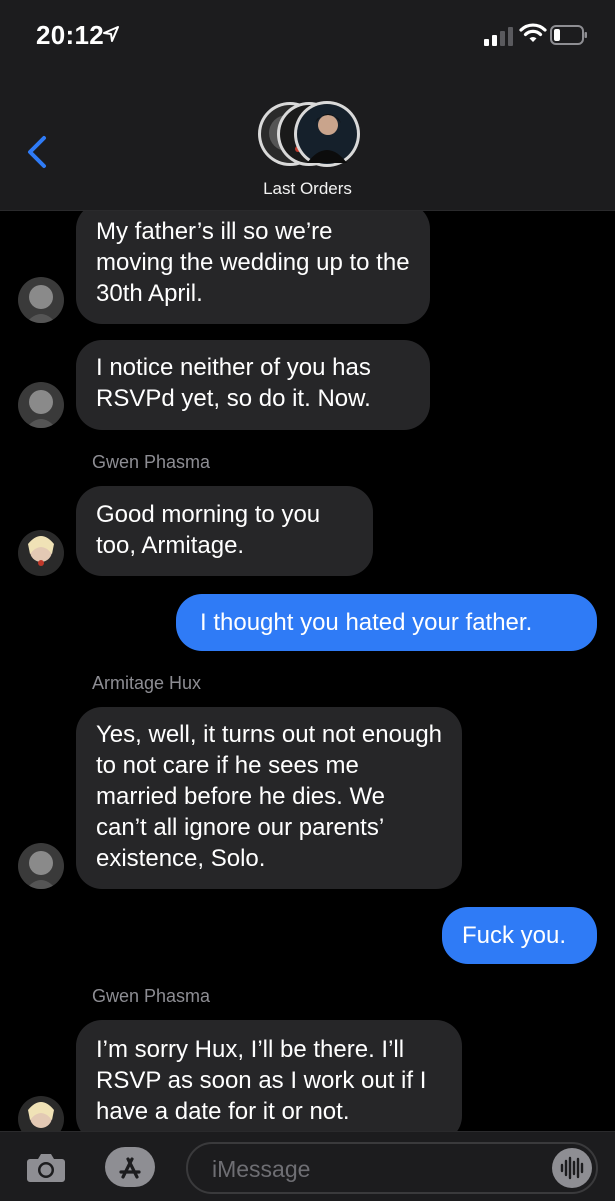 The image size is (615, 1201). What do you see at coordinates (147, 683) in the screenshot?
I see `sender-name: Armitage Hux` at bounding box center [147, 683].